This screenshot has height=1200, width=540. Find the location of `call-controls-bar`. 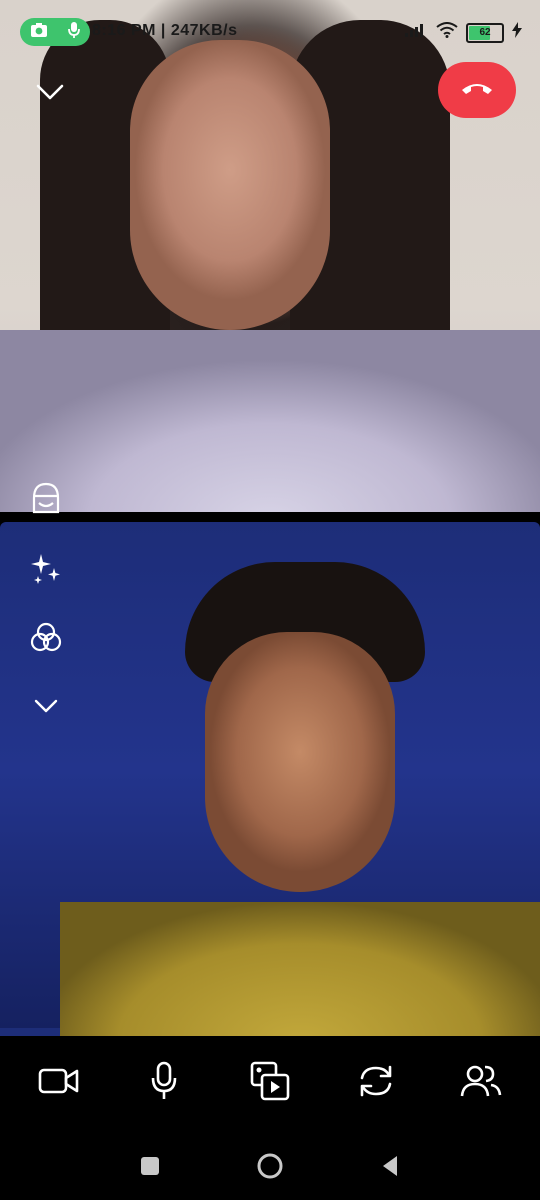

call-controls-bar is located at coordinates (270, 1118).